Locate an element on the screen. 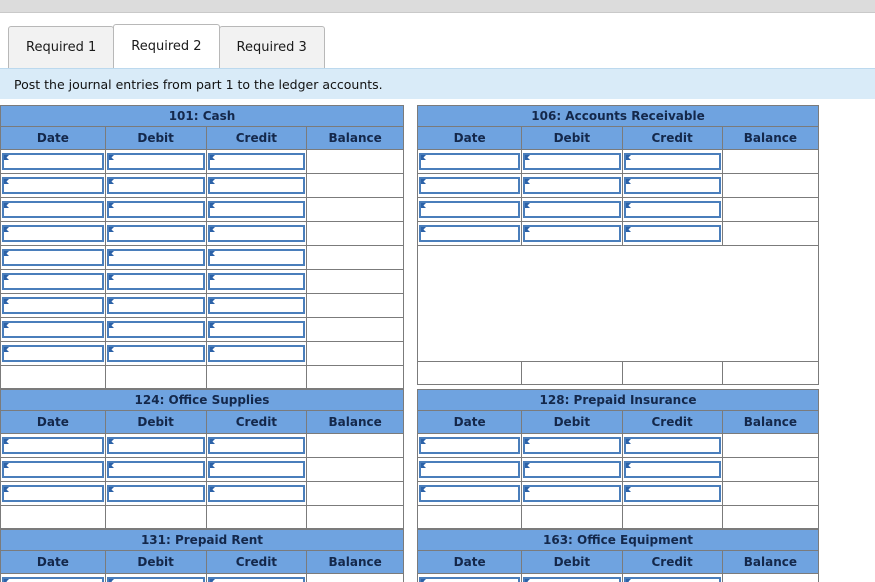 The height and width of the screenshot is (582, 875). tab-required-2: Required 2 is located at coordinates (166, 46).